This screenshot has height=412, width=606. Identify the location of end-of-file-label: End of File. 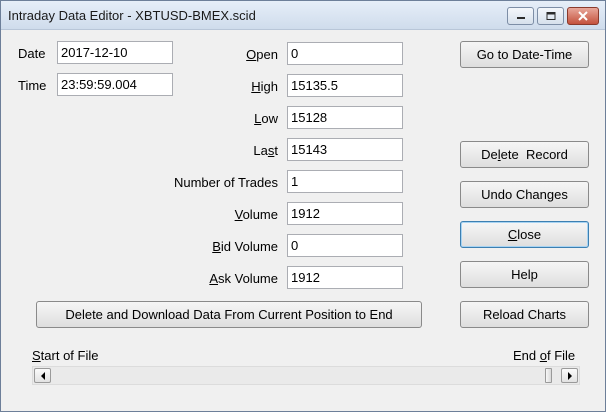
(544, 355).